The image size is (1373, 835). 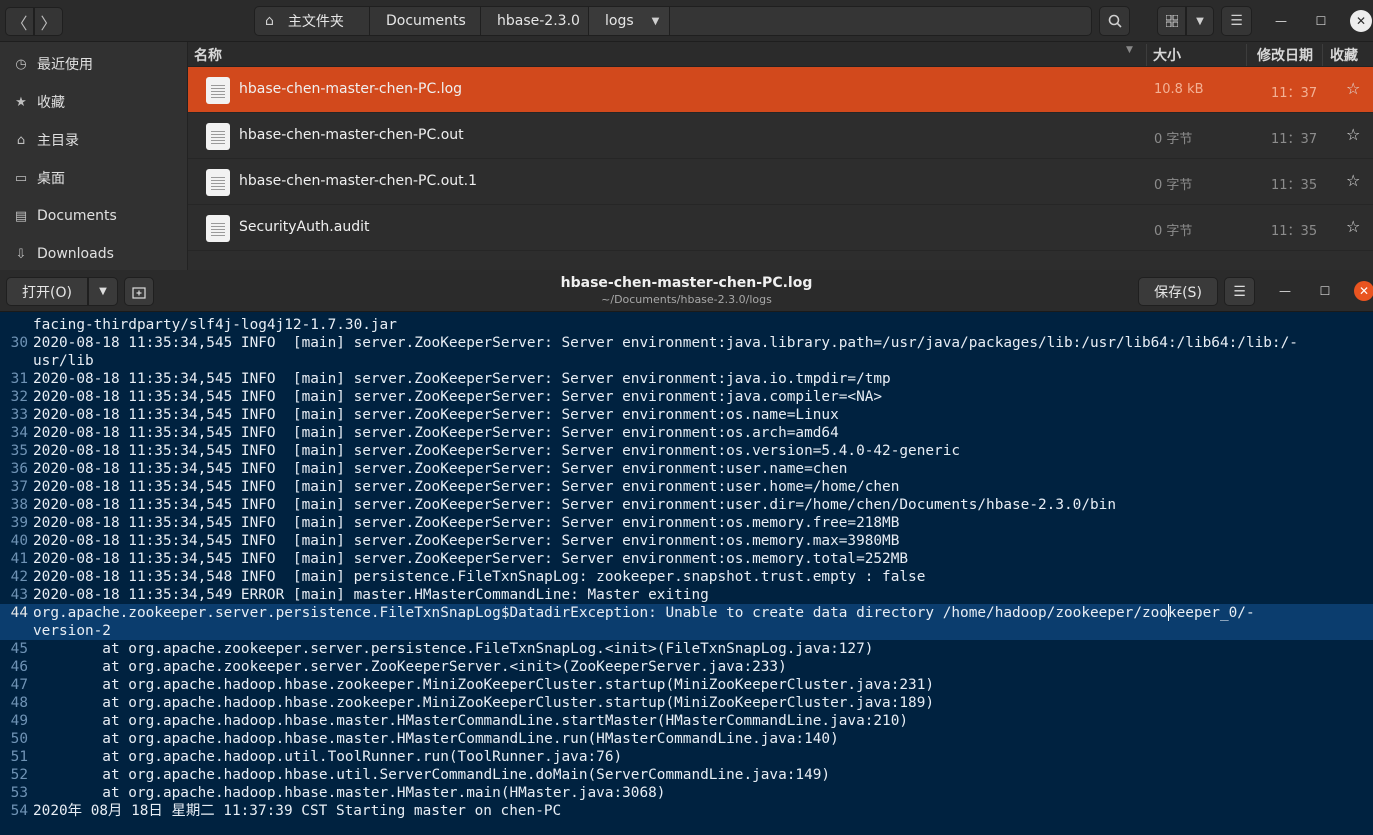 I want to click on file-modified: 11：35, so click(x=1294, y=231).